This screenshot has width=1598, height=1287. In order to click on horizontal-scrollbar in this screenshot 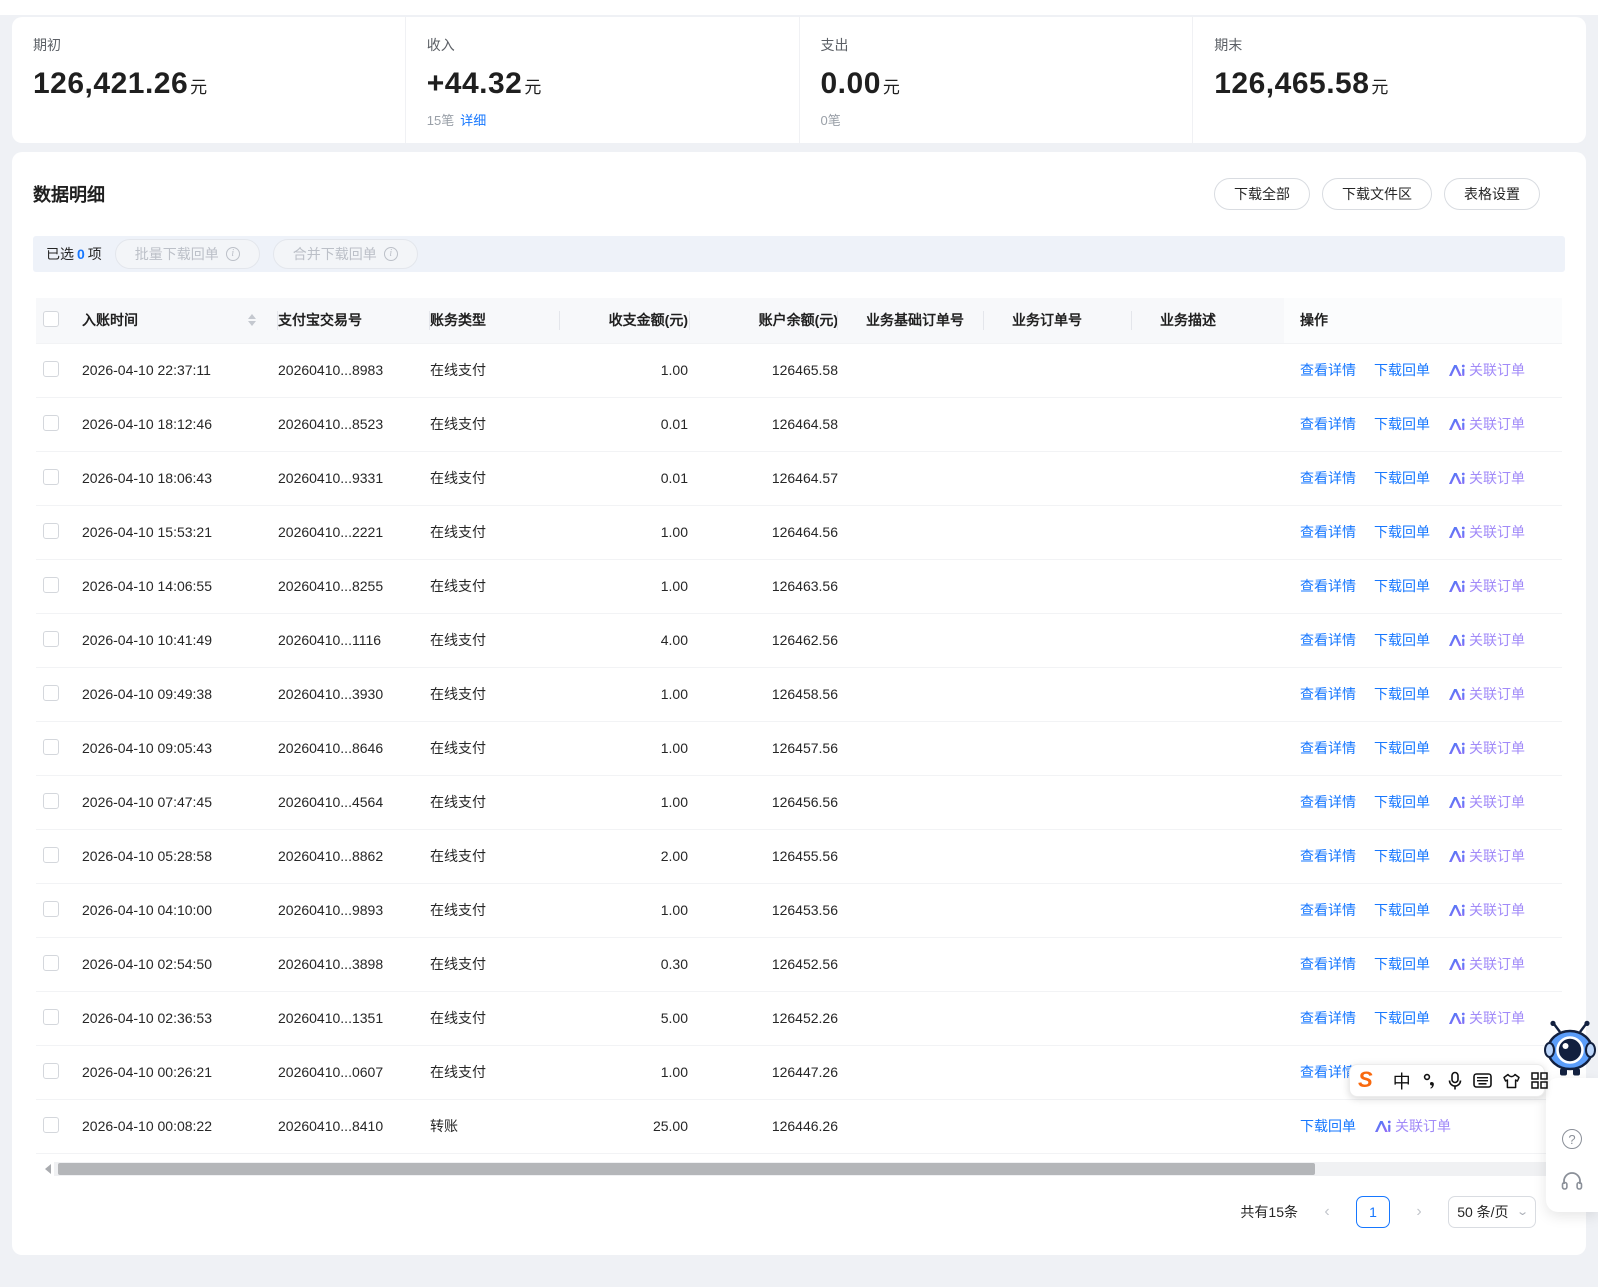, I will do `click(802, 1168)`.